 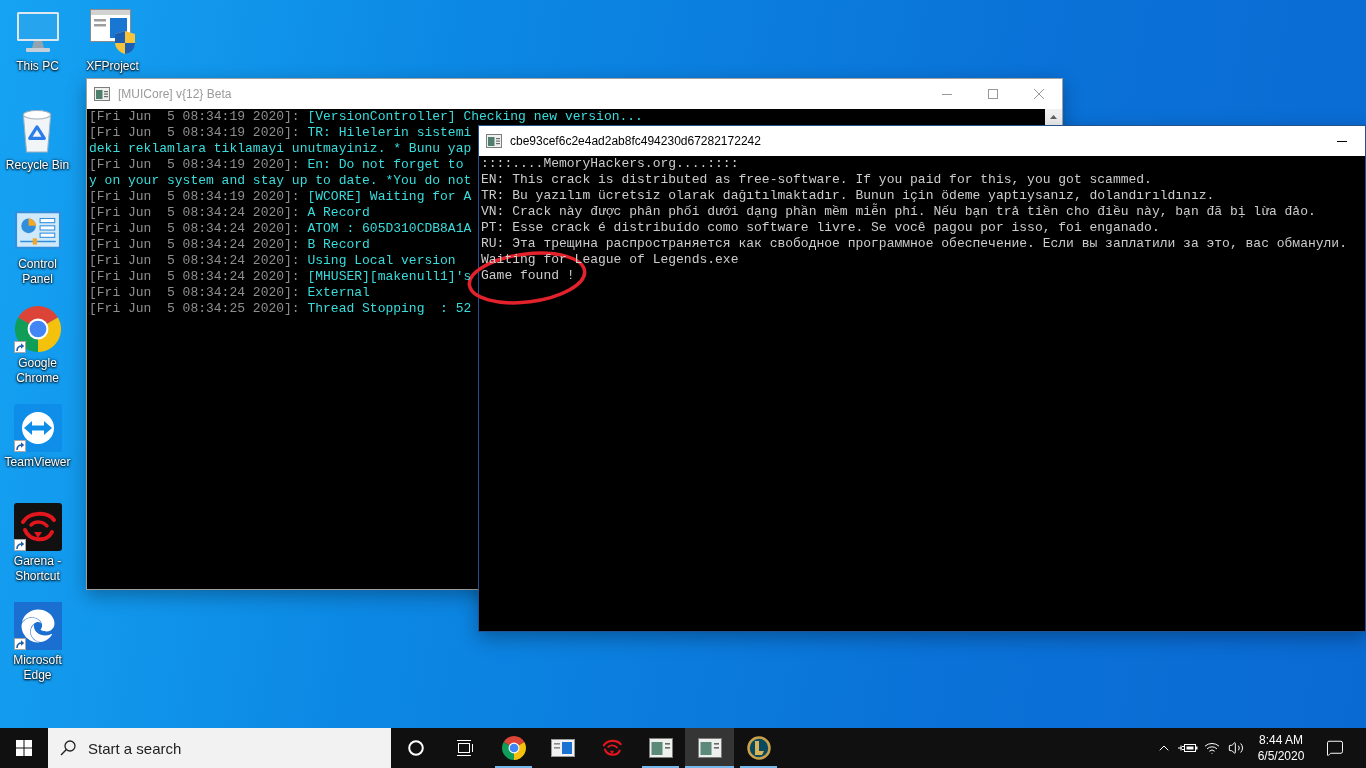 What do you see at coordinates (758, 748) in the screenshot?
I see `ring-logo-icon` at bounding box center [758, 748].